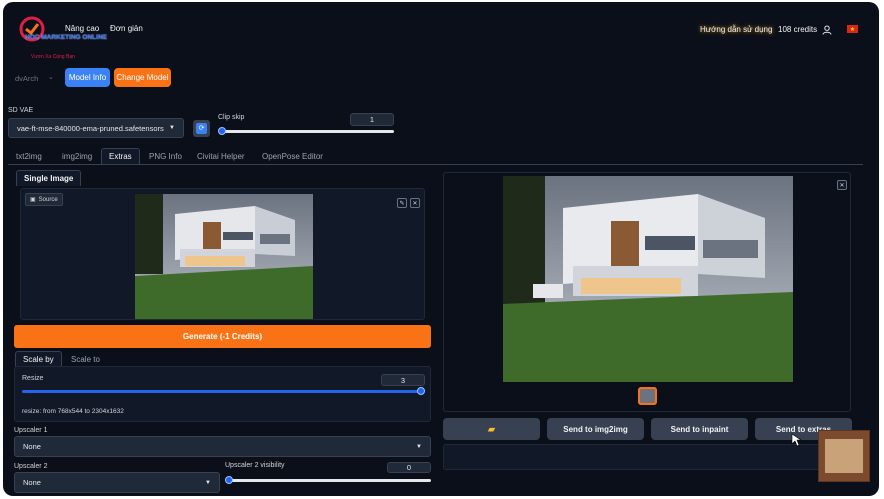 Image resolution: width=884 pixels, height=499 pixels. Describe the element at coordinates (409, 467) in the screenshot. I see `upscaler2-visibility-input: 0` at that location.